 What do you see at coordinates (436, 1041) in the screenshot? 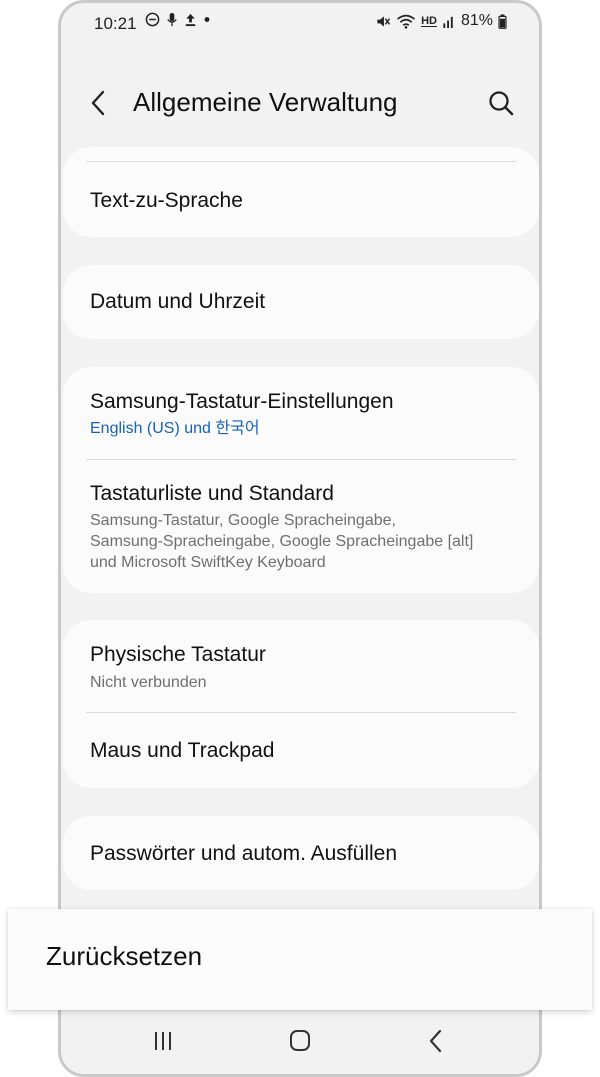
I see `back-icon` at bounding box center [436, 1041].